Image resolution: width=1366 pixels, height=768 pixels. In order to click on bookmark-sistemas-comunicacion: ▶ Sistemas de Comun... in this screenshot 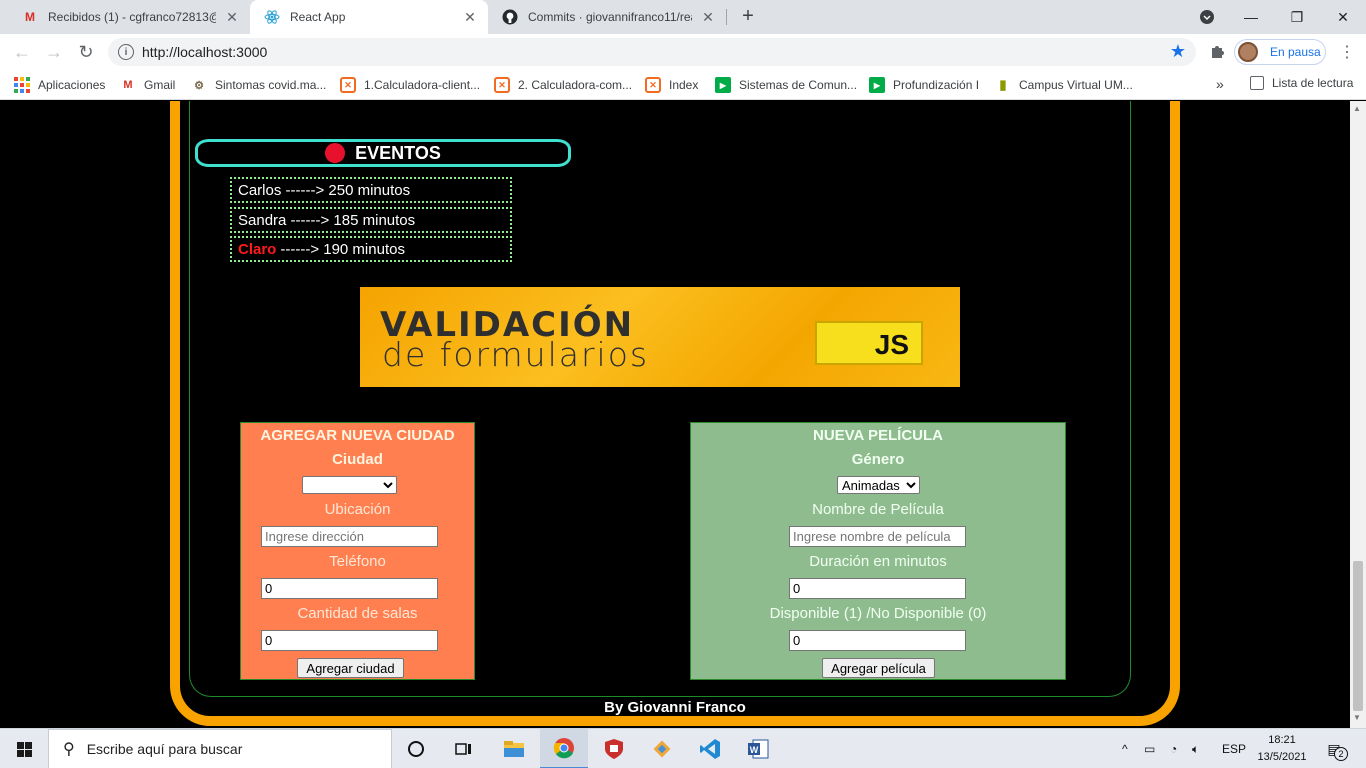, I will do `click(786, 85)`.